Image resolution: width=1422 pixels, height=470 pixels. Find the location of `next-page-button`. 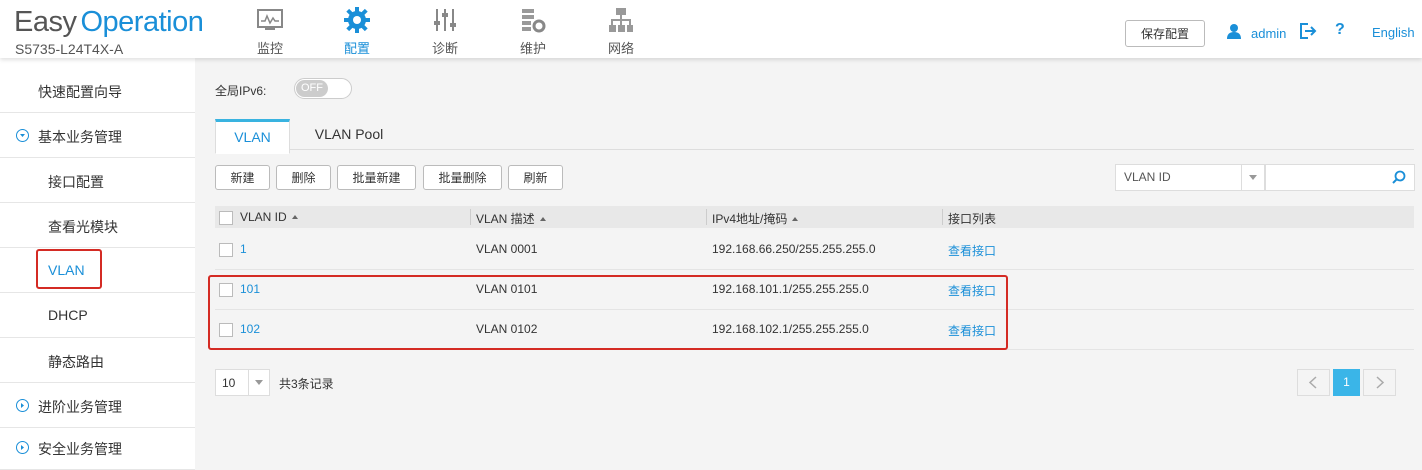

next-page-button is located at coordinates (1379, 382).